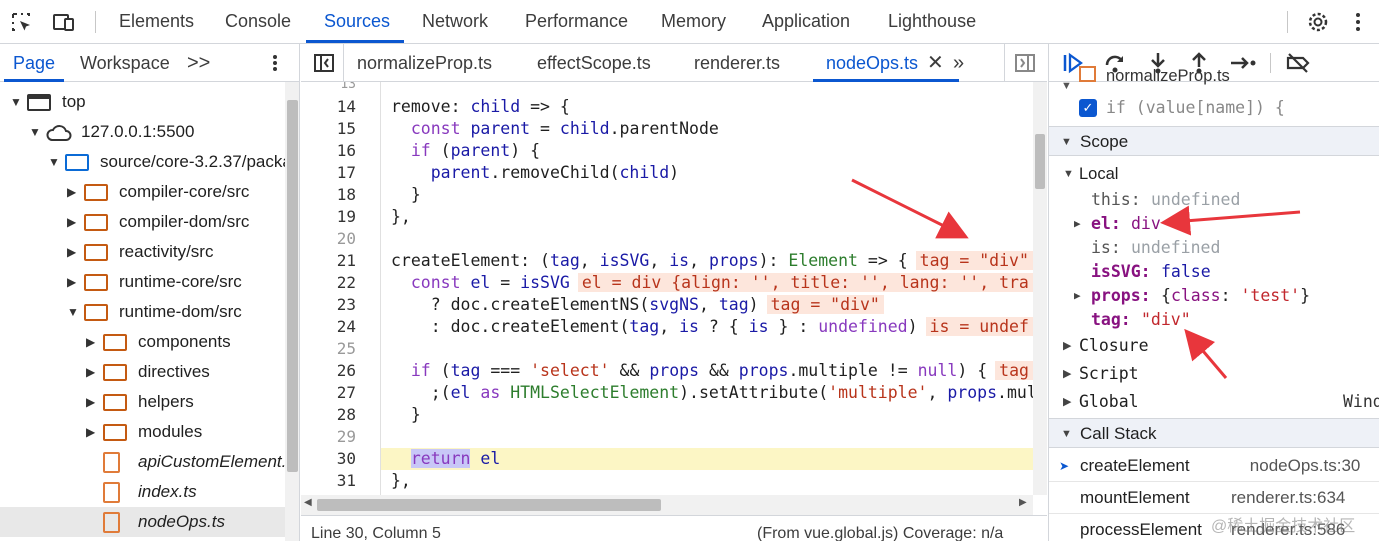  Describe the element at coordinates (1214, 296) in the screenshot. I see `scope-variable: ▶ props: {class: 'test'}` at that location.